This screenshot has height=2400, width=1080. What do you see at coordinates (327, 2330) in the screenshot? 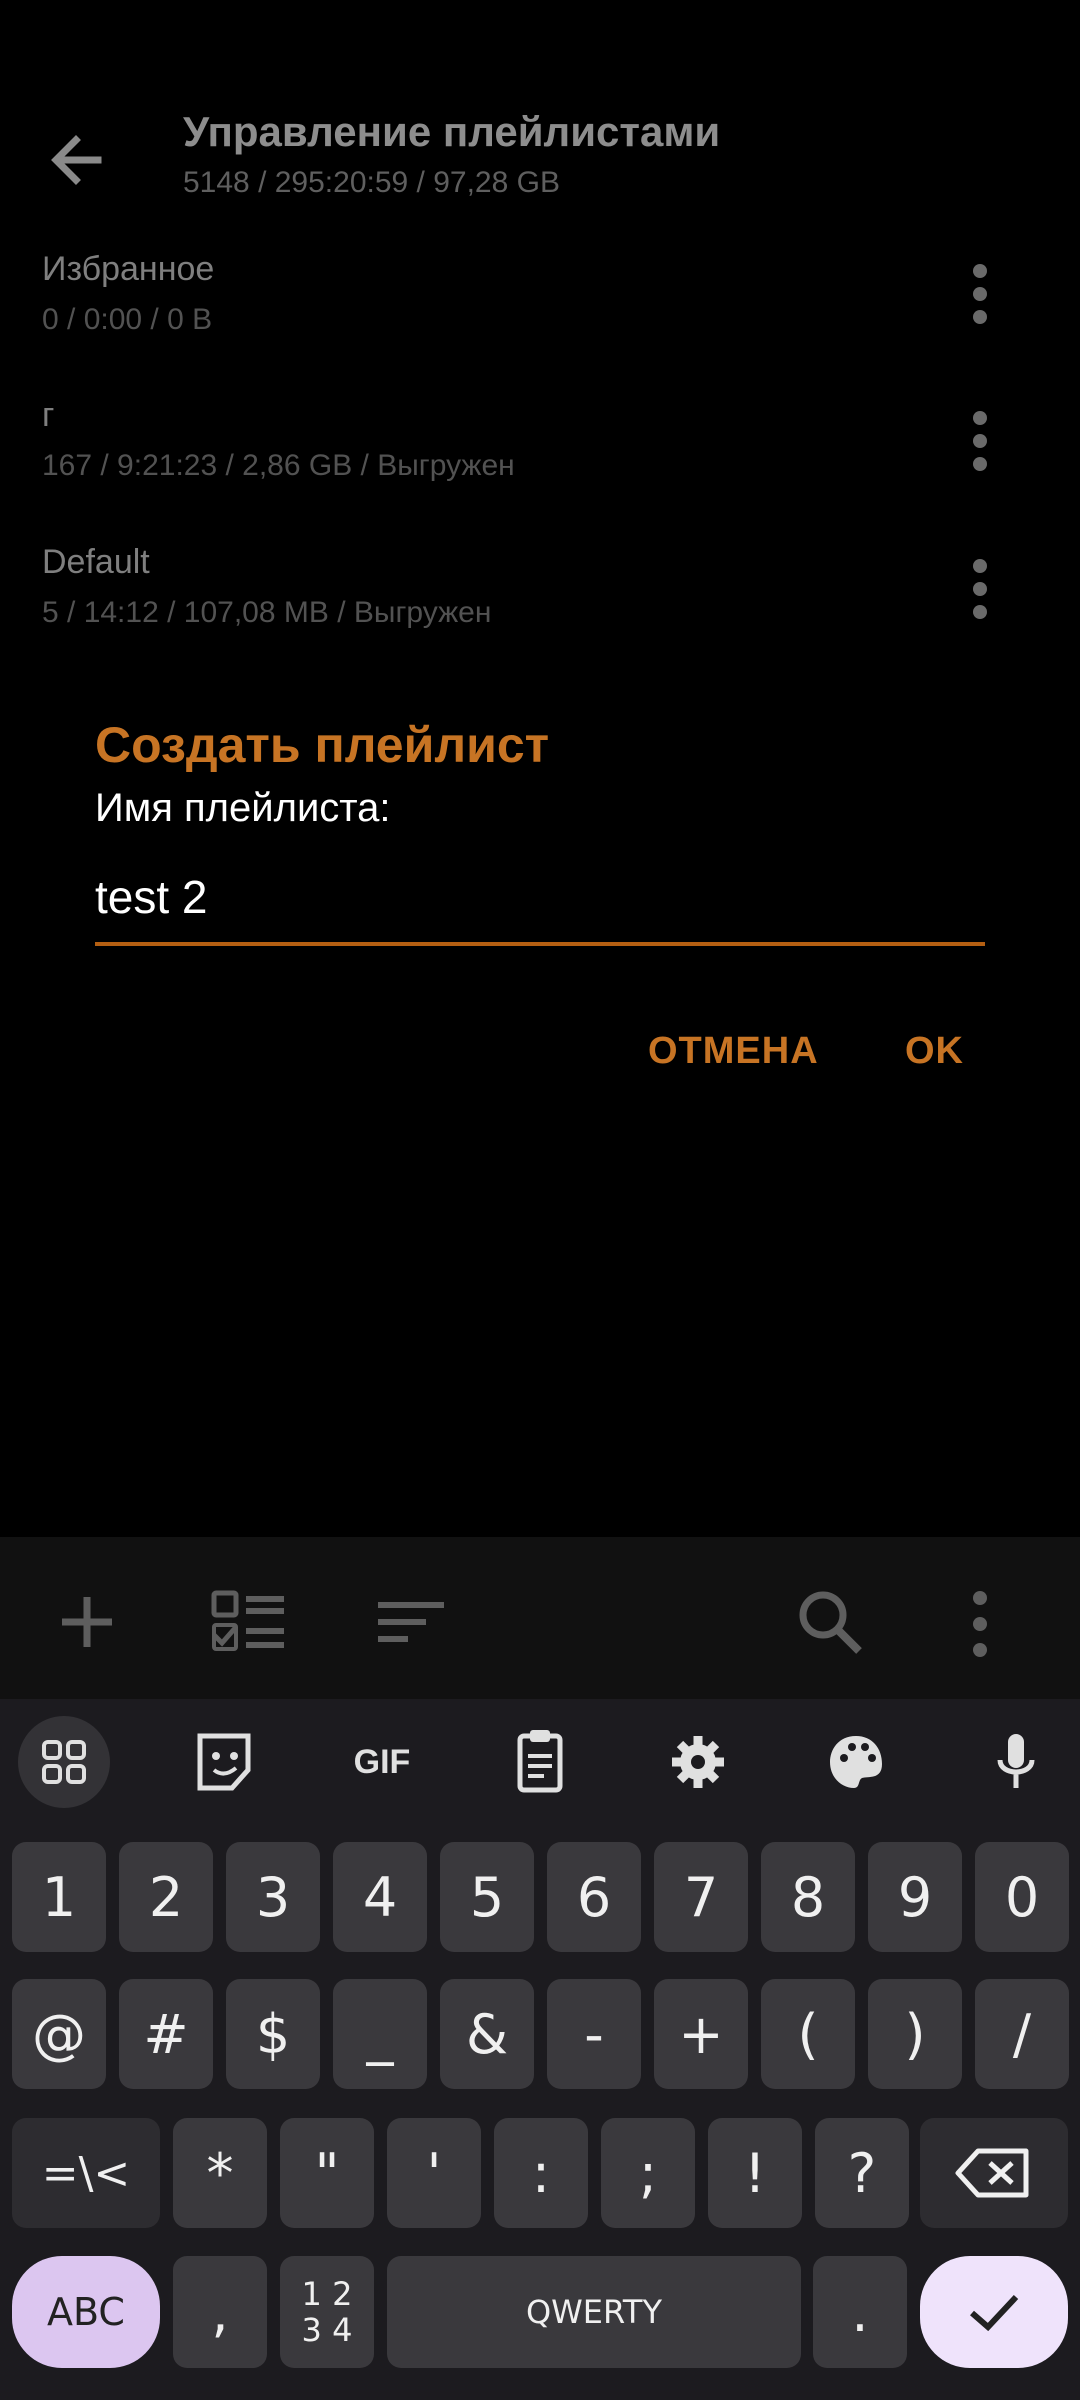
I see `numpad-key-bottom: 3 4` at bounding box center [327, 2330].